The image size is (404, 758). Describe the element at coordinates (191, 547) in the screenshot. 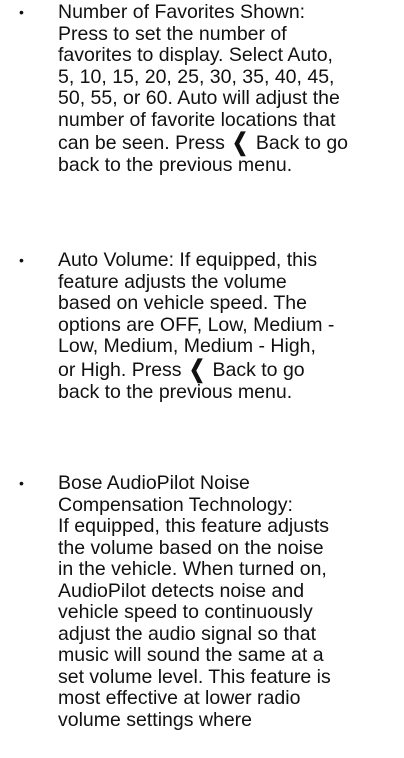

I see `item-text-line: the volume based on the noise` at that location.